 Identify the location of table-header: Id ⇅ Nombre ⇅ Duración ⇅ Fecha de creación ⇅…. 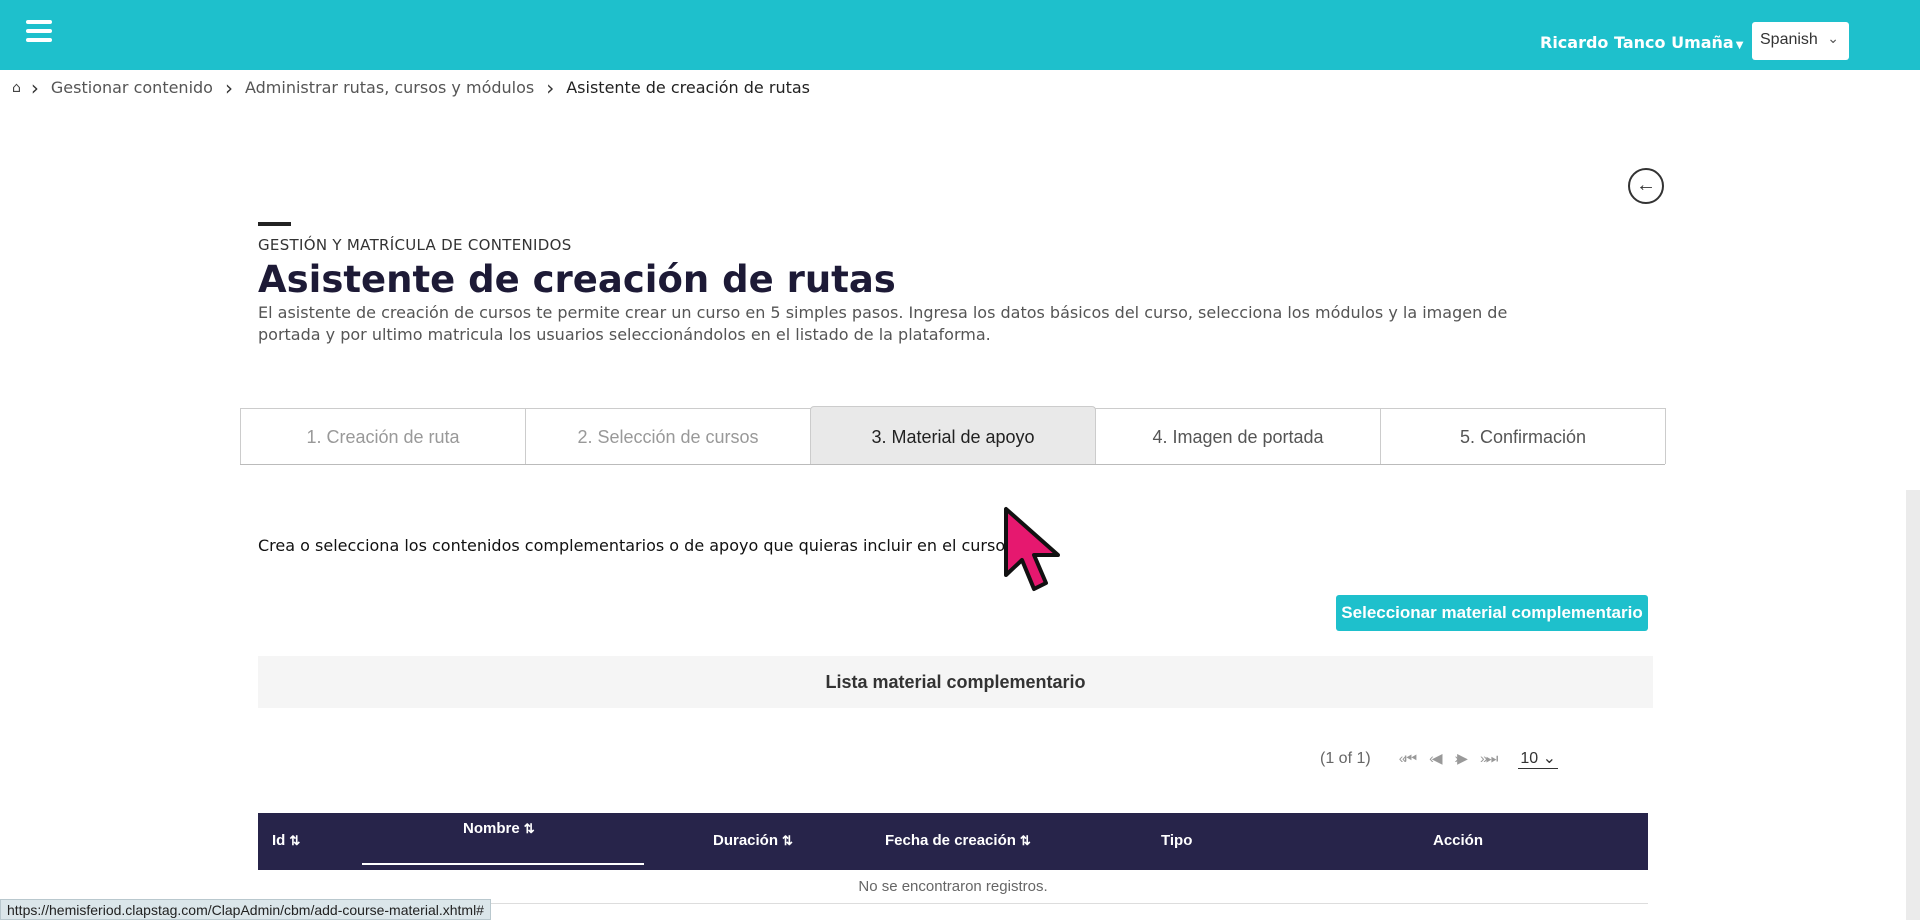
(953, 841).